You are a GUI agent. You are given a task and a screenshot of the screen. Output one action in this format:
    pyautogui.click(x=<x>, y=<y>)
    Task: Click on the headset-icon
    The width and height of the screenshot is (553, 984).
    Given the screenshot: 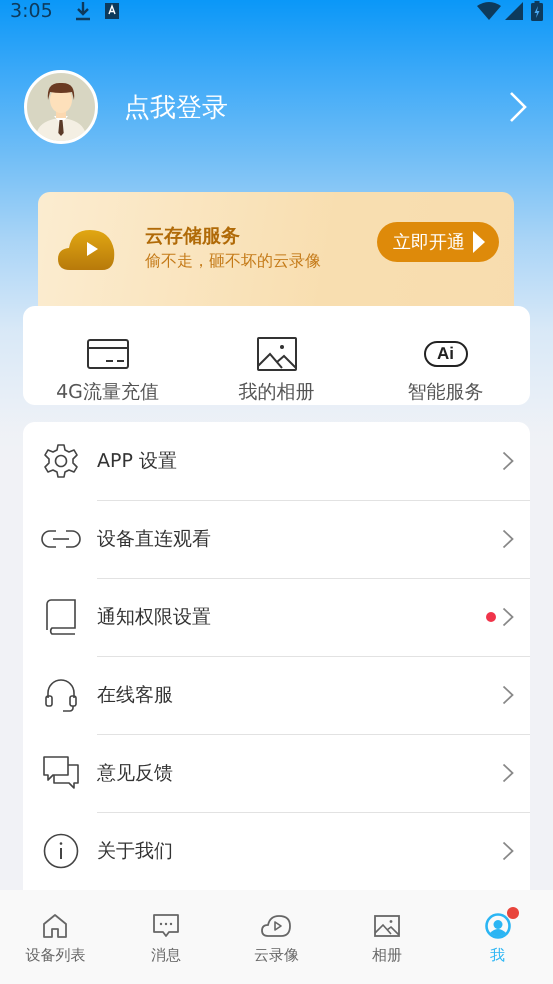 What is the action you would take?
    pyautogui.click(x=61, y=695)
    